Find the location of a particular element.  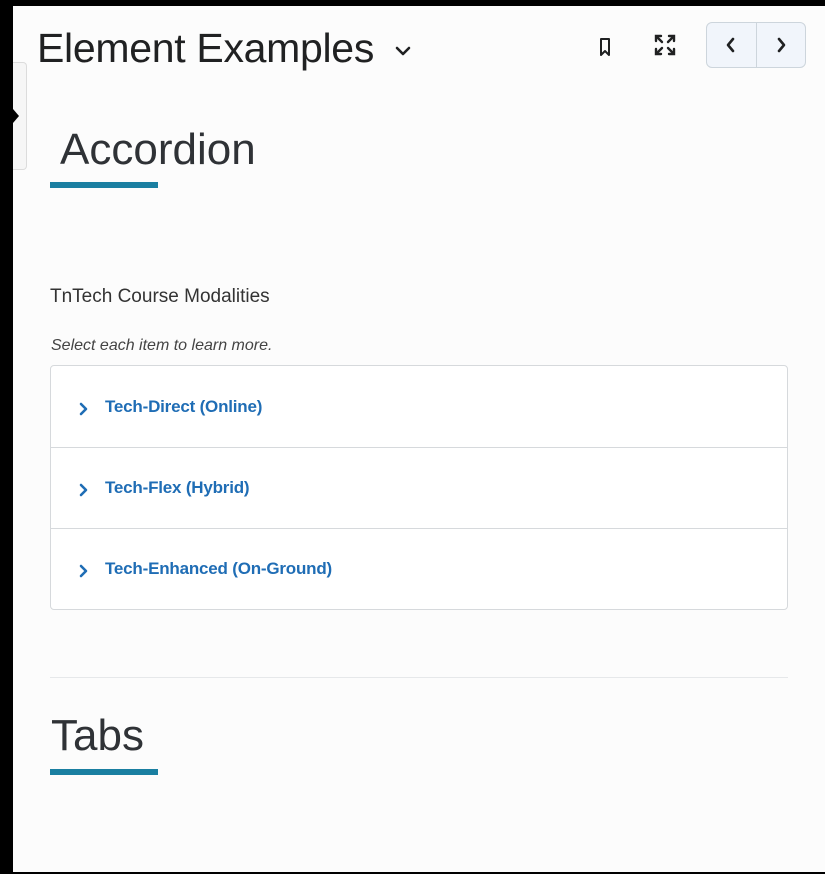

accordion-item-label: Tech-Enhanced (On-Ground) is located at coordinates (219, 568).